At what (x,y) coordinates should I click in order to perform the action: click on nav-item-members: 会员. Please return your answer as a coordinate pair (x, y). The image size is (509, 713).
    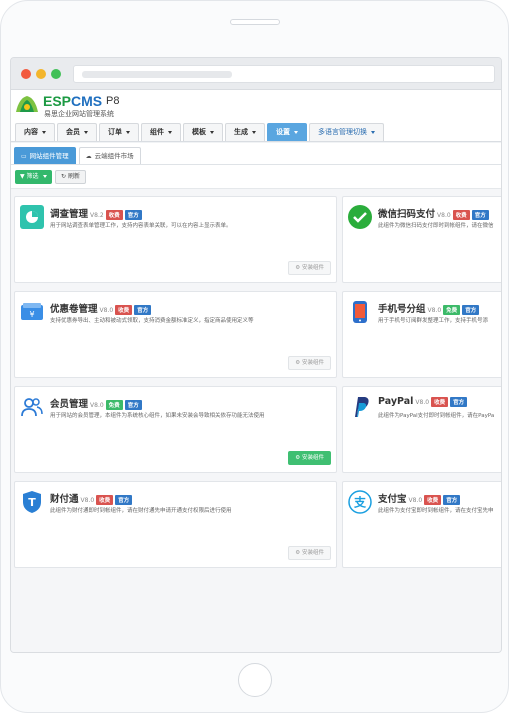
    Looking at the image, I should click on (77, 132).